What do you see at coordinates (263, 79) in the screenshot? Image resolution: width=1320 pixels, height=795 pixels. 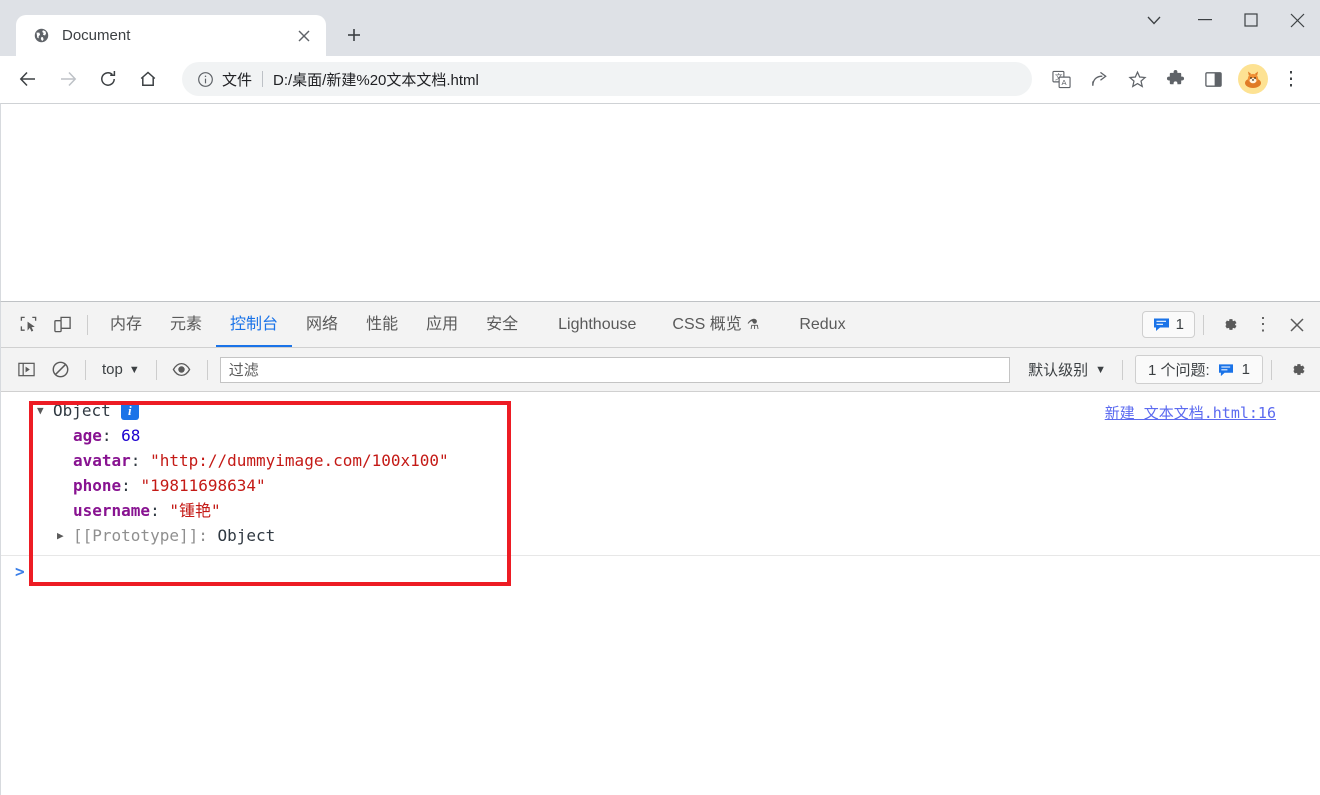 I see `omnibox-separator` at bounding box center [263, 79].